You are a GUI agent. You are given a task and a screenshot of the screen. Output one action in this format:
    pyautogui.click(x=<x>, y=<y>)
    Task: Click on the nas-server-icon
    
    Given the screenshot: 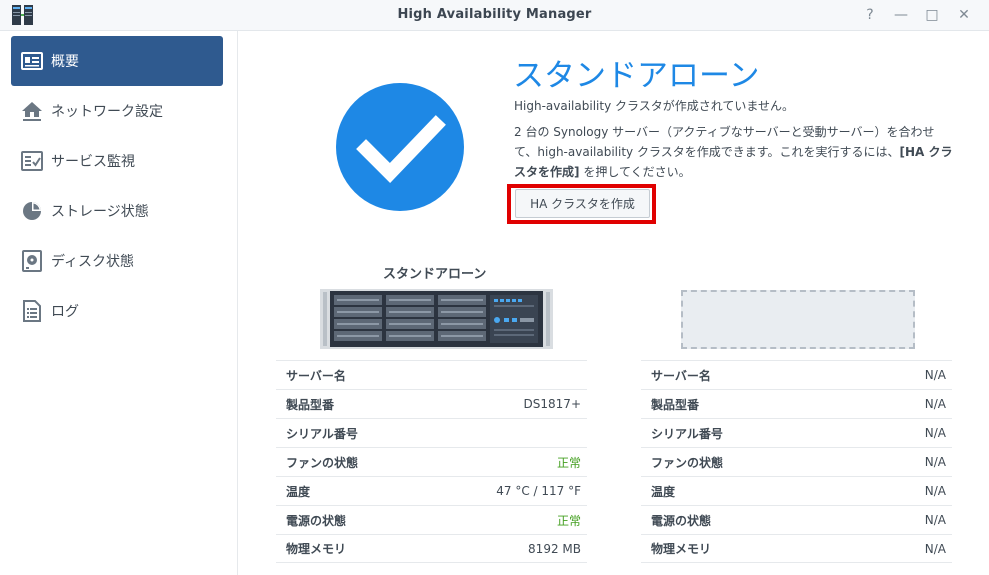 What is the action you would take?
    pyautogui.click(x=436, y=319)
    